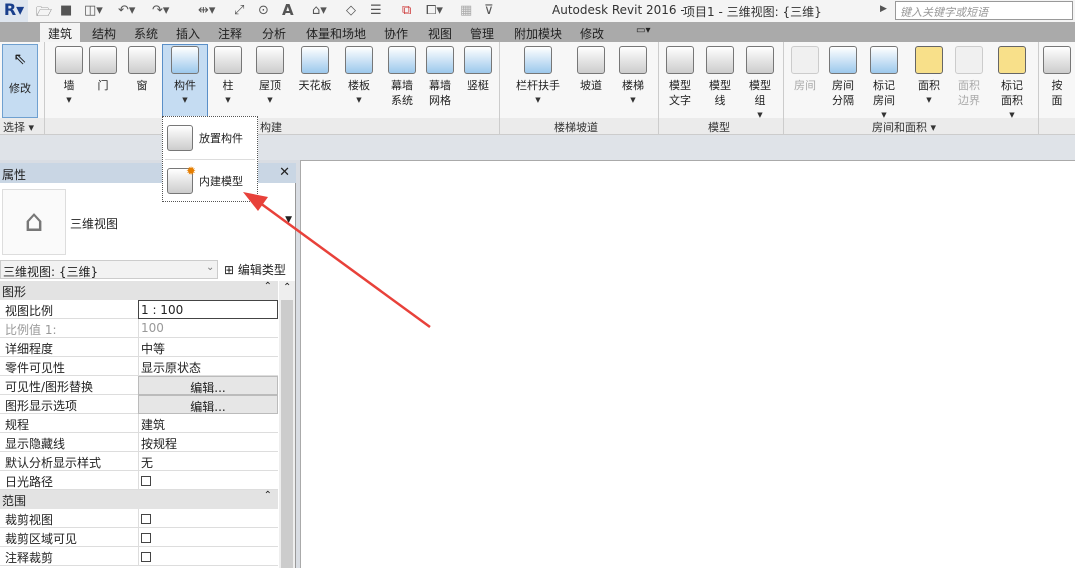 This screenshot has width=1075, height=568. What do you see at coordinates (288, 220) in the screenshot?
I see `type-selector-dropdown: ▼` at bounding box center [288, 220].